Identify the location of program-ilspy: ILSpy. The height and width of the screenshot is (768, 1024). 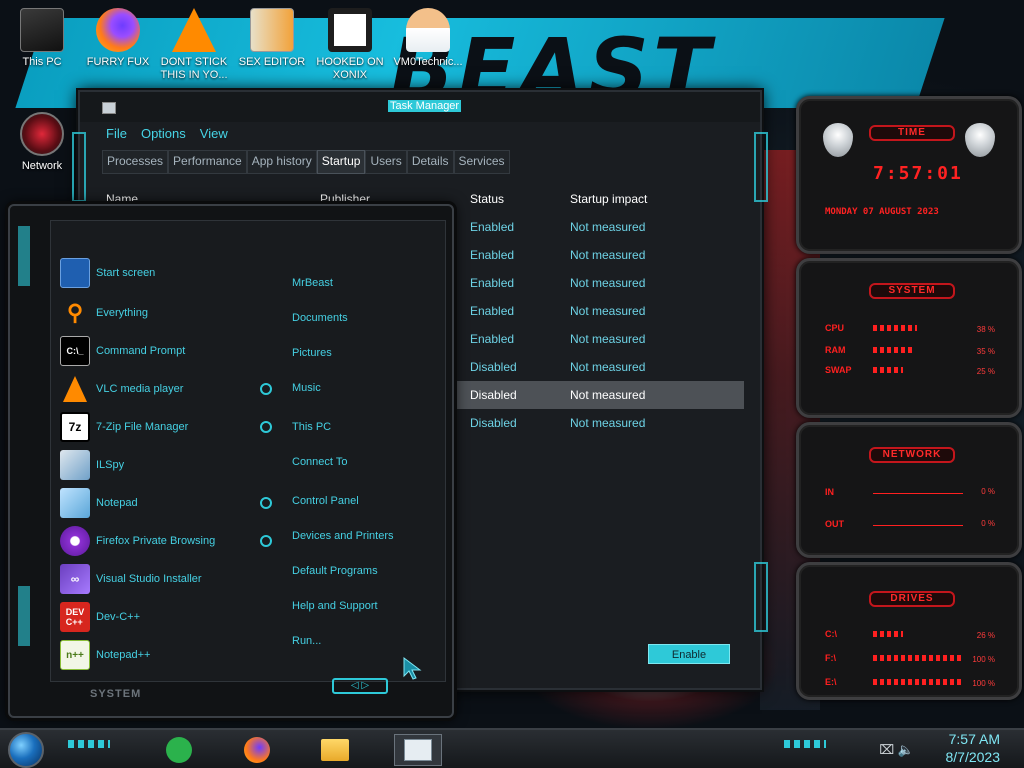
(92, 465).